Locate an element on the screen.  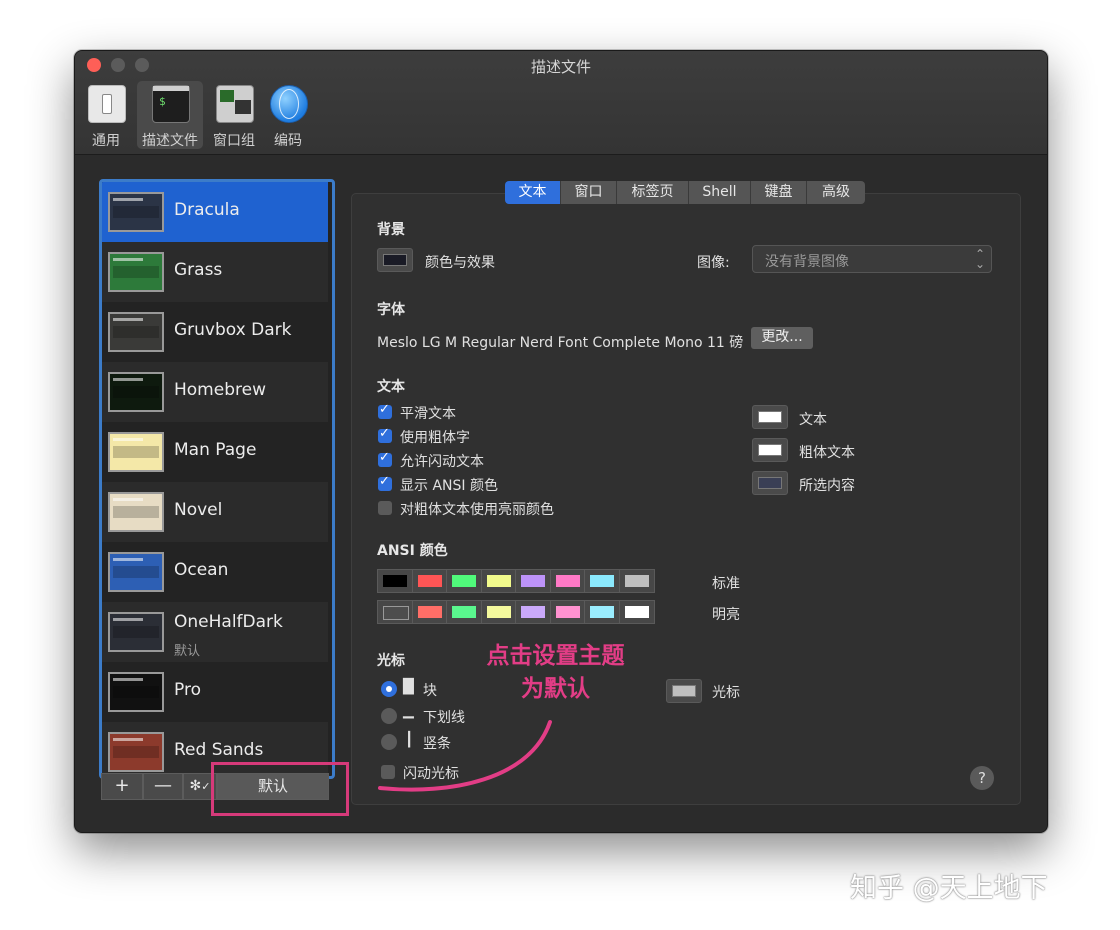
background-color-swatch is located at coordinates (395, 260).